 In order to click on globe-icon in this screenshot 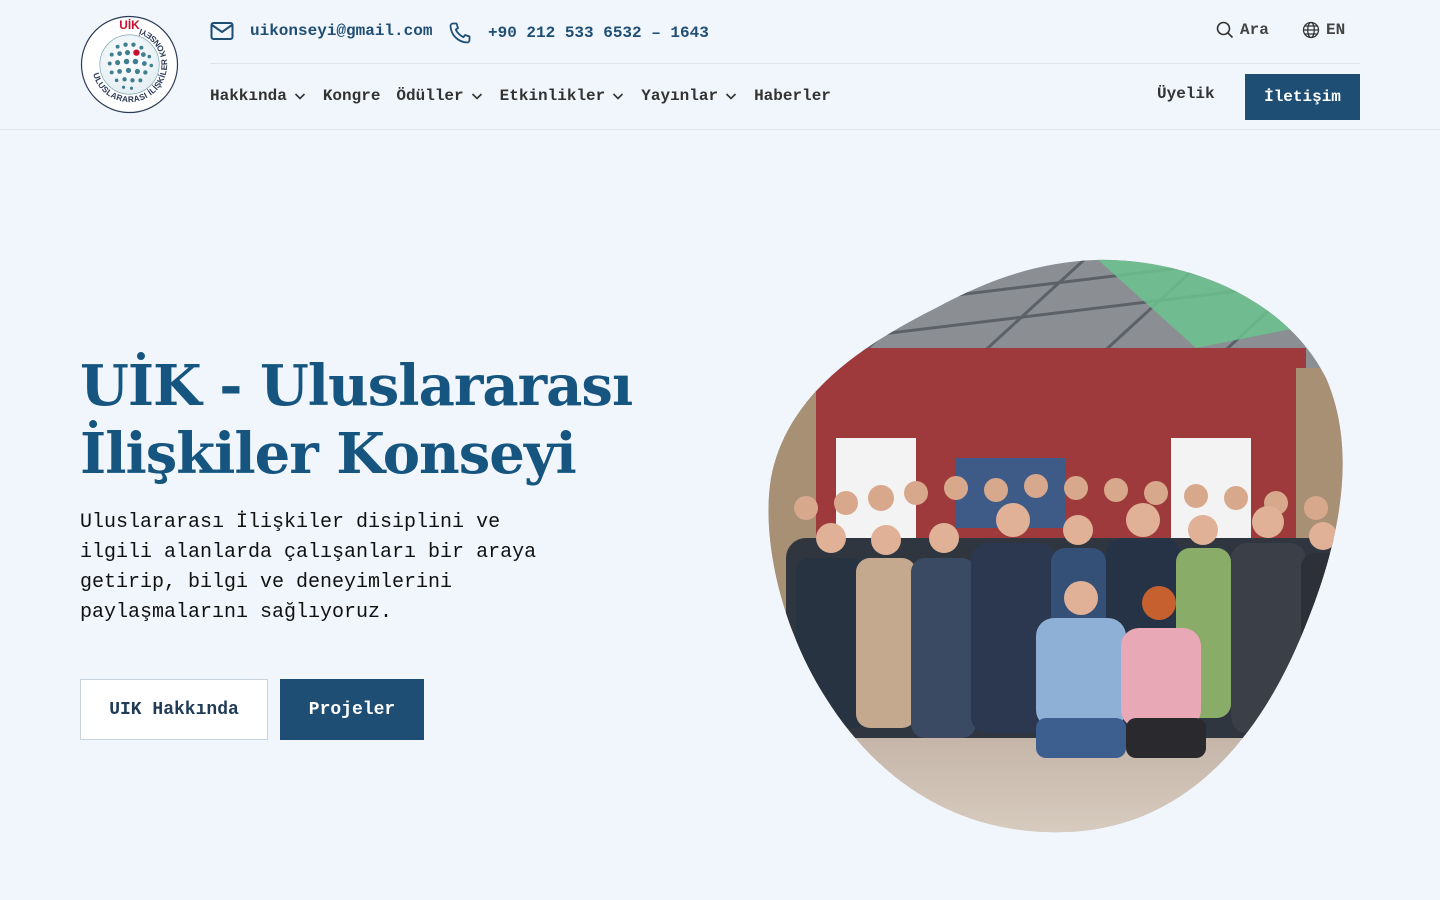, I will do `click(1311, 30)`.